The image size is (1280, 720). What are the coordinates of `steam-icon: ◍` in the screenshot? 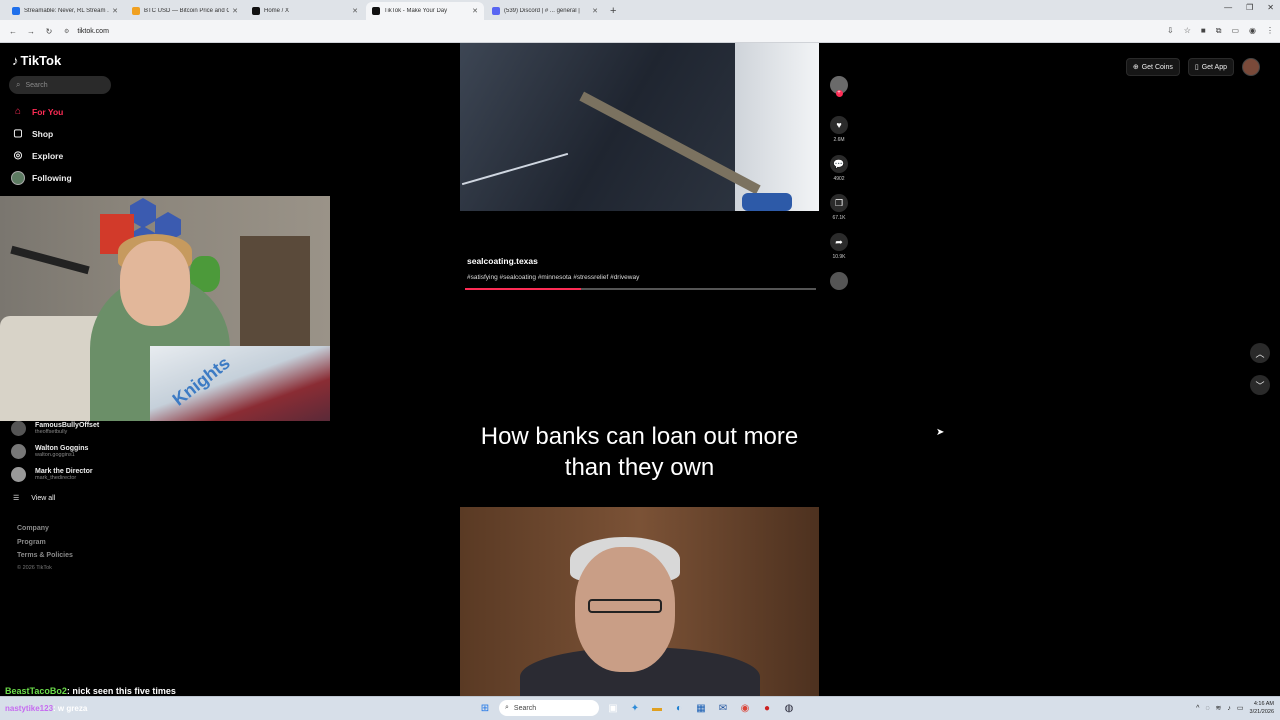 It's located at (789, 708).